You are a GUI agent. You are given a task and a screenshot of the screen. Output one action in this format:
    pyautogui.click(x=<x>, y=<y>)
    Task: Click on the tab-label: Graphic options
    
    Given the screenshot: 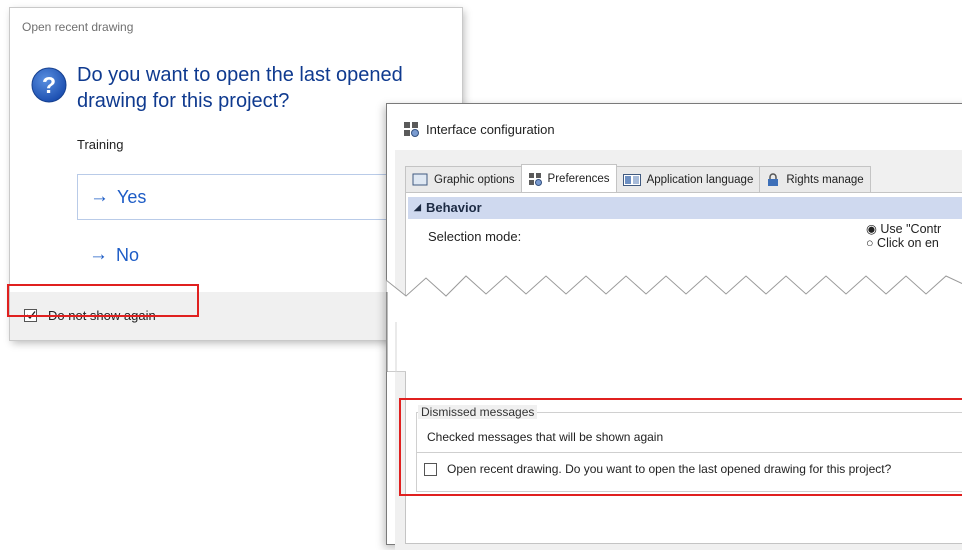 What is the action you would take?
    pyautogui.click(x=474, y=179)
    